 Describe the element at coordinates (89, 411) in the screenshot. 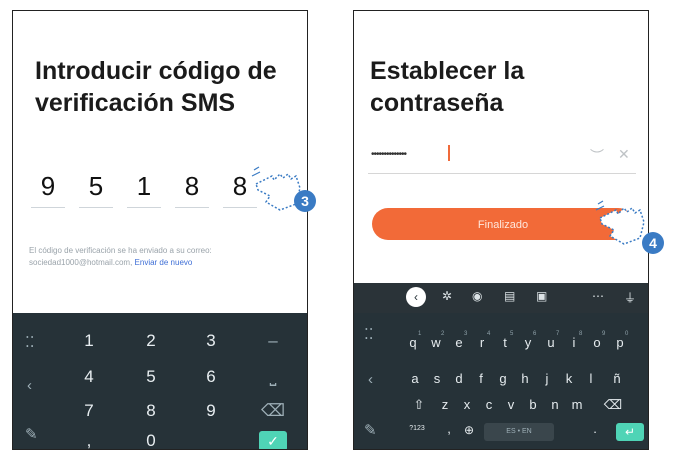

I see `key-7: 7` at that location.